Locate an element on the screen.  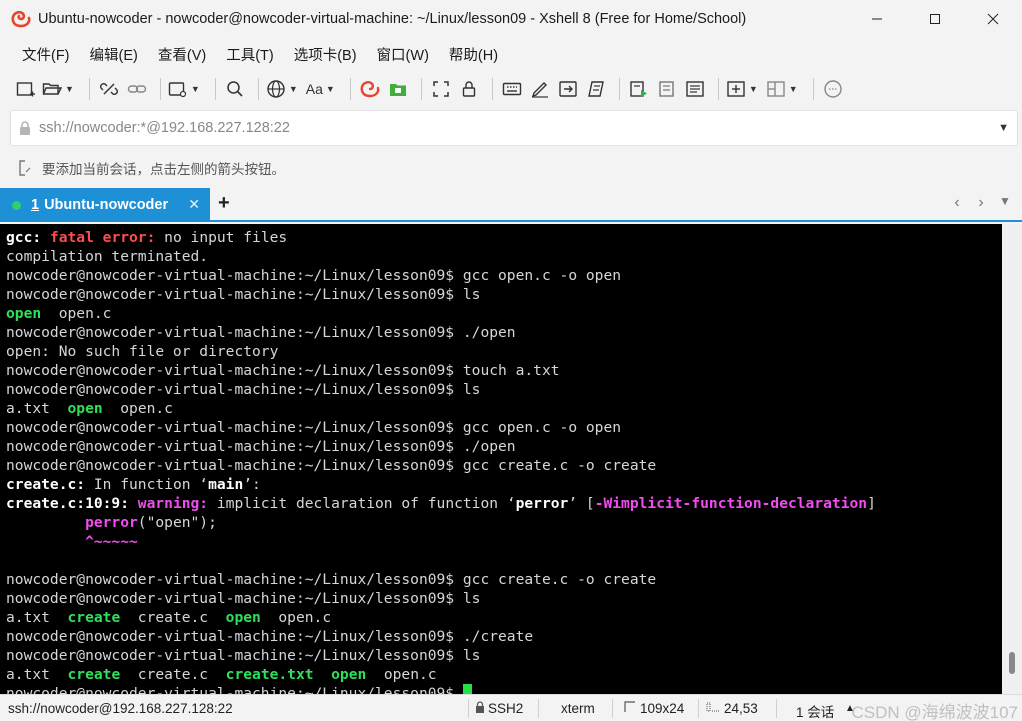
menu-window: 窗口(W) is located at coordinates (403, 54).